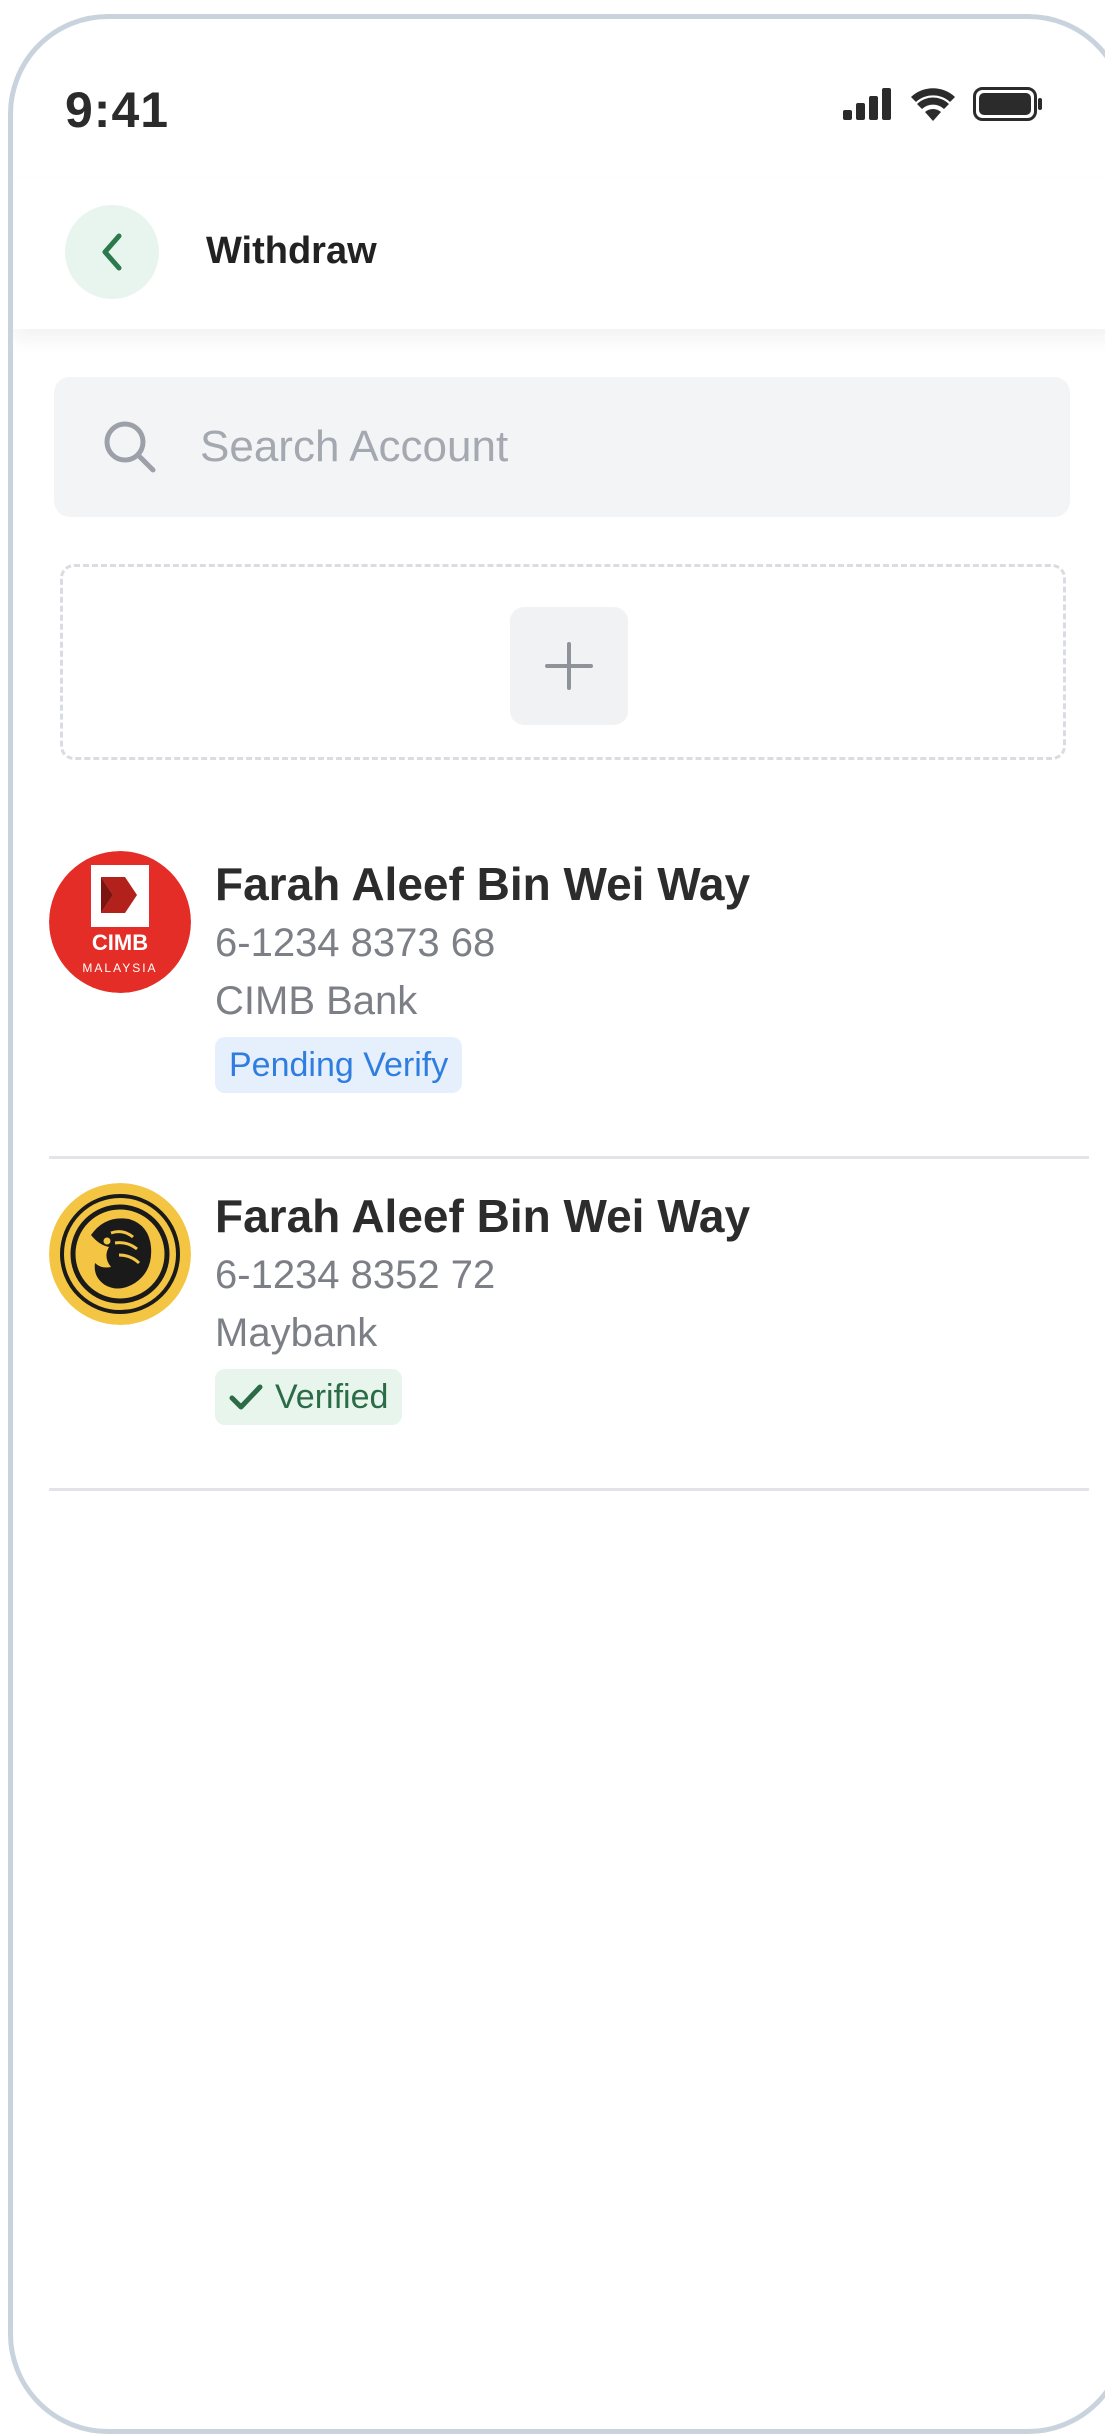 This screenshot has height=2434, width=1105. Describe the element at coordinates (559, 99) in the screenshot. I see `status-bar: 9:41` at that location.